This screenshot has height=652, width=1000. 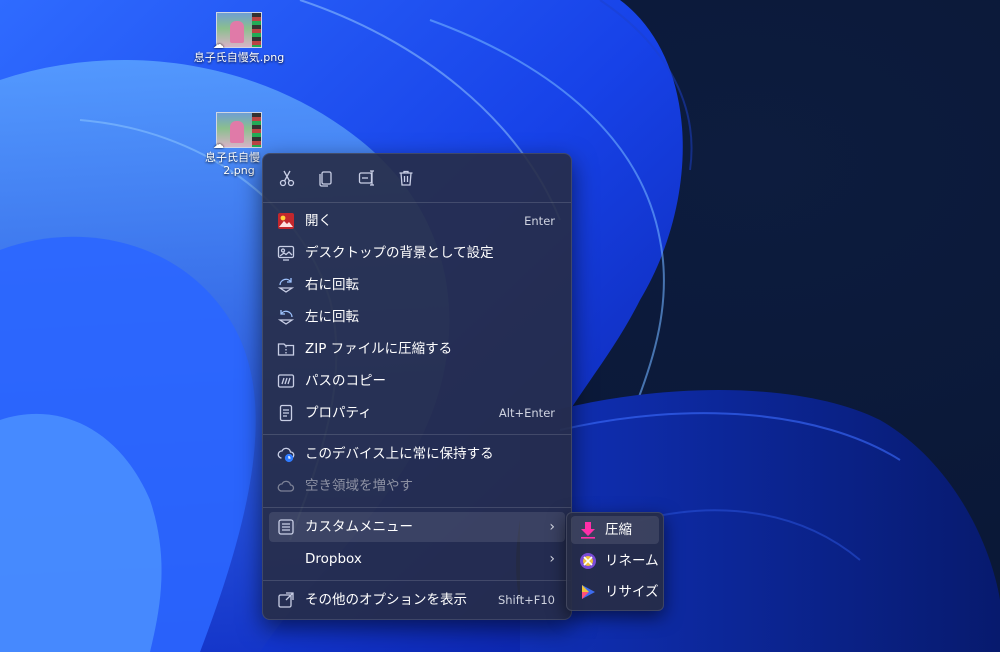 I want to click on menu-list-icon, so click(x=286, y=527).